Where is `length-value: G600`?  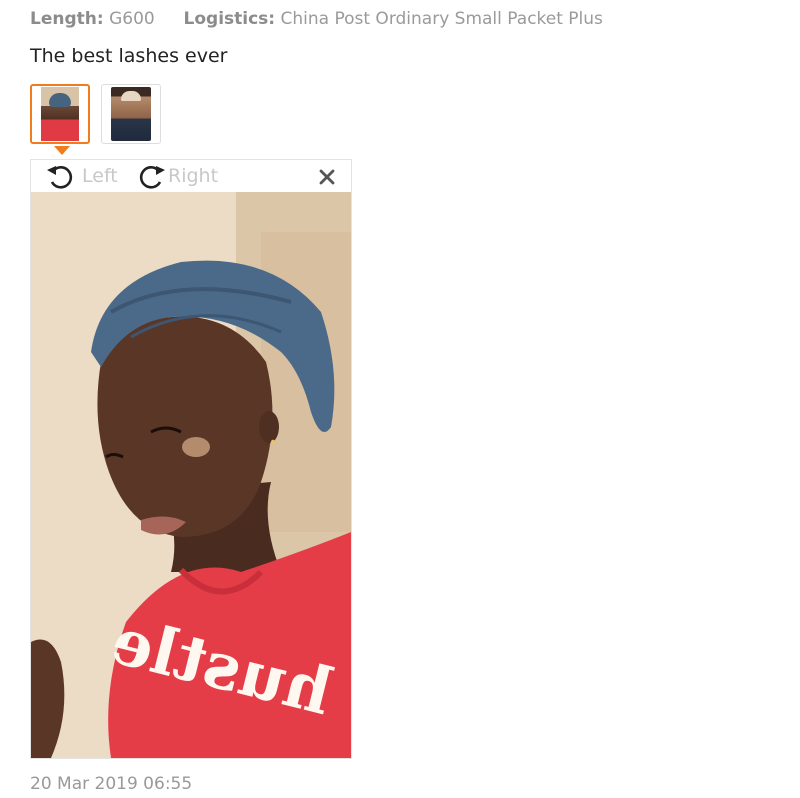 length-value: G600 is located at coordinates (132, 19).